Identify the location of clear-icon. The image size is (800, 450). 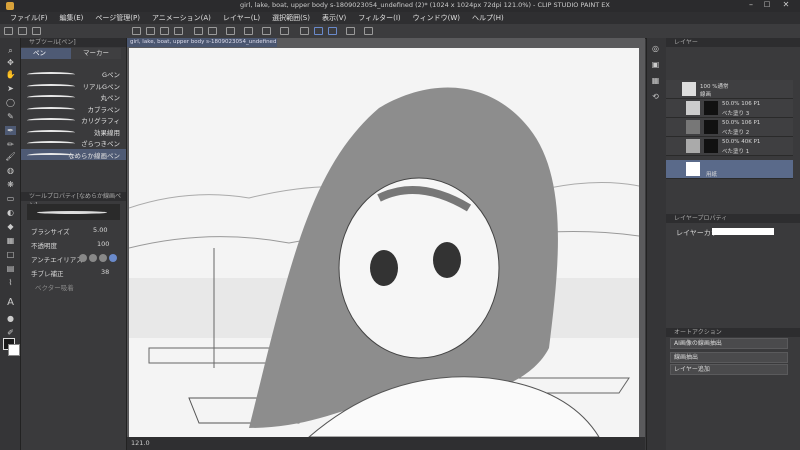
(230, 31).